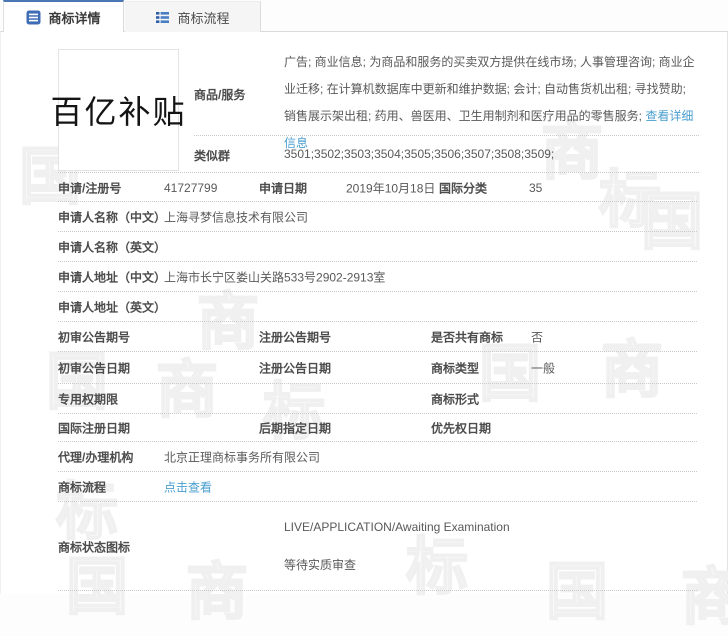  I want to click on trademark-logo-text: 百亿补贴, so click(118, 112).